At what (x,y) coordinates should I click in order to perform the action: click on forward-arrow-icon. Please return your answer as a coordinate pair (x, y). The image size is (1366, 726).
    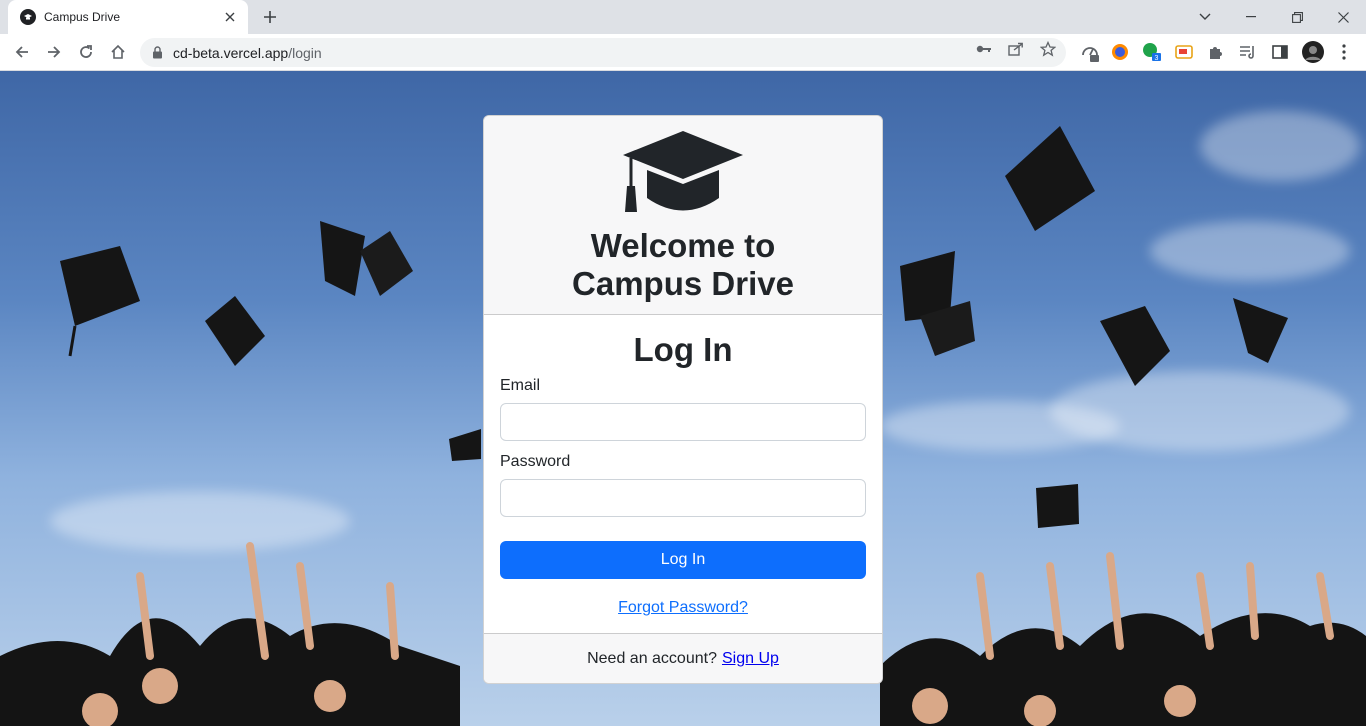
    Looking at the image, I should click on (54, 52).